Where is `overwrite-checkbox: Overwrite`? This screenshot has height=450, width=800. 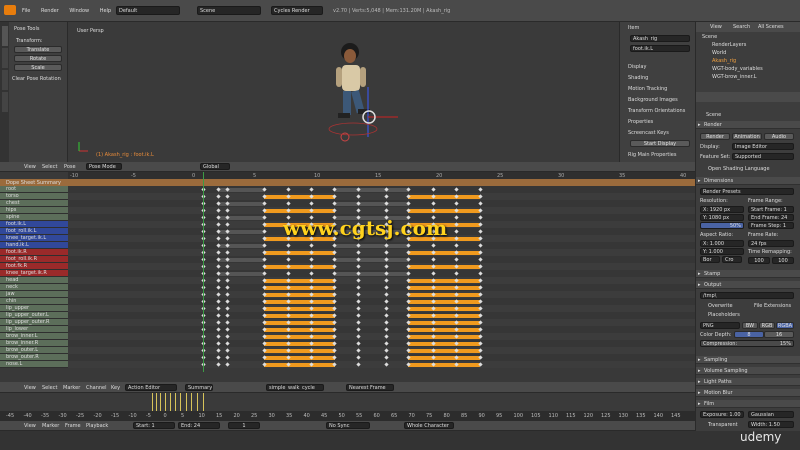
overwrite-checkbox: Overwrite is located at coordinates (720, 306).